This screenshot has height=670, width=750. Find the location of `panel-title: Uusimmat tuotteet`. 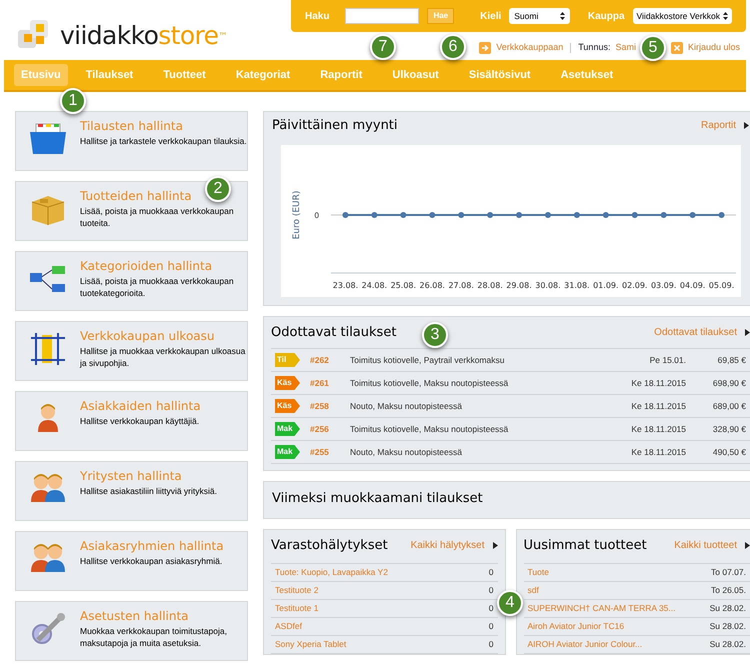

panel-title: Uusimmat tuotteet is located at coordinates (585, 545).